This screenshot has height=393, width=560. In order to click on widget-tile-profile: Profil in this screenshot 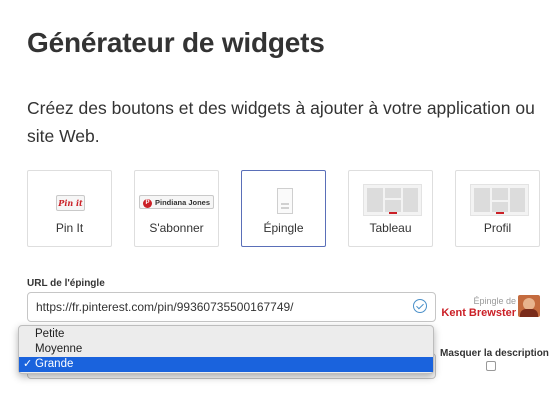, I will do `click(497, 208)`.